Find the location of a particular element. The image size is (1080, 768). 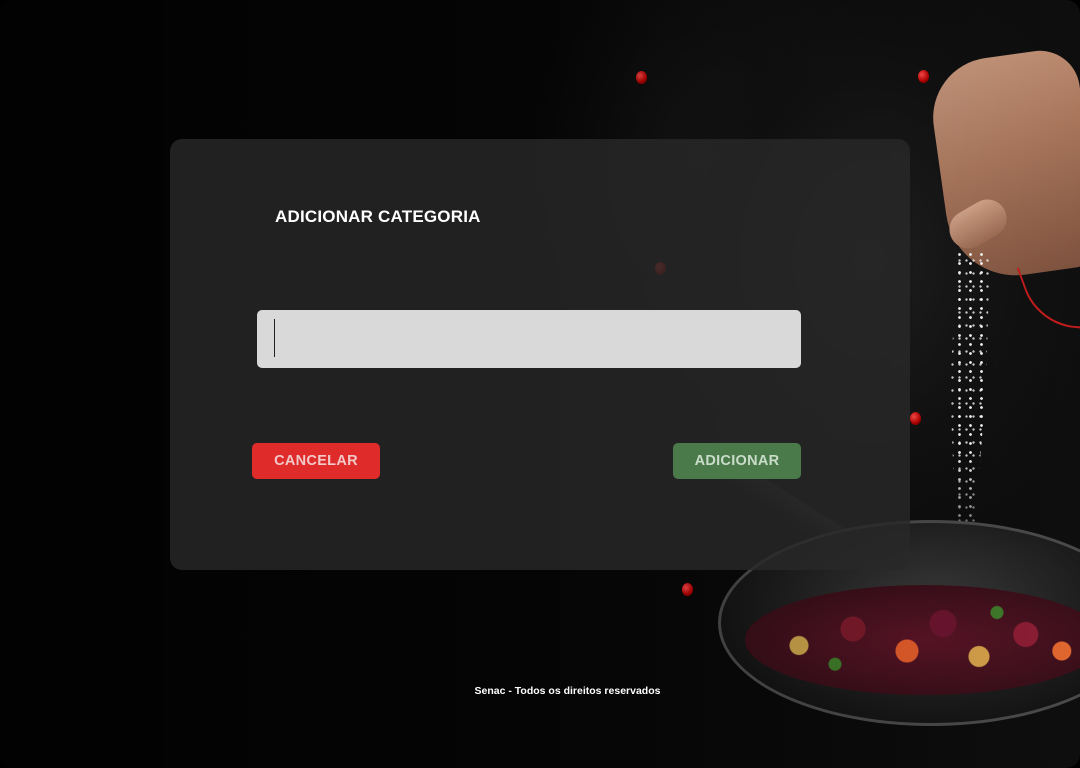

footer-copyright: Senac - Todos os direitos reservados is located at coordinates (567, 691).